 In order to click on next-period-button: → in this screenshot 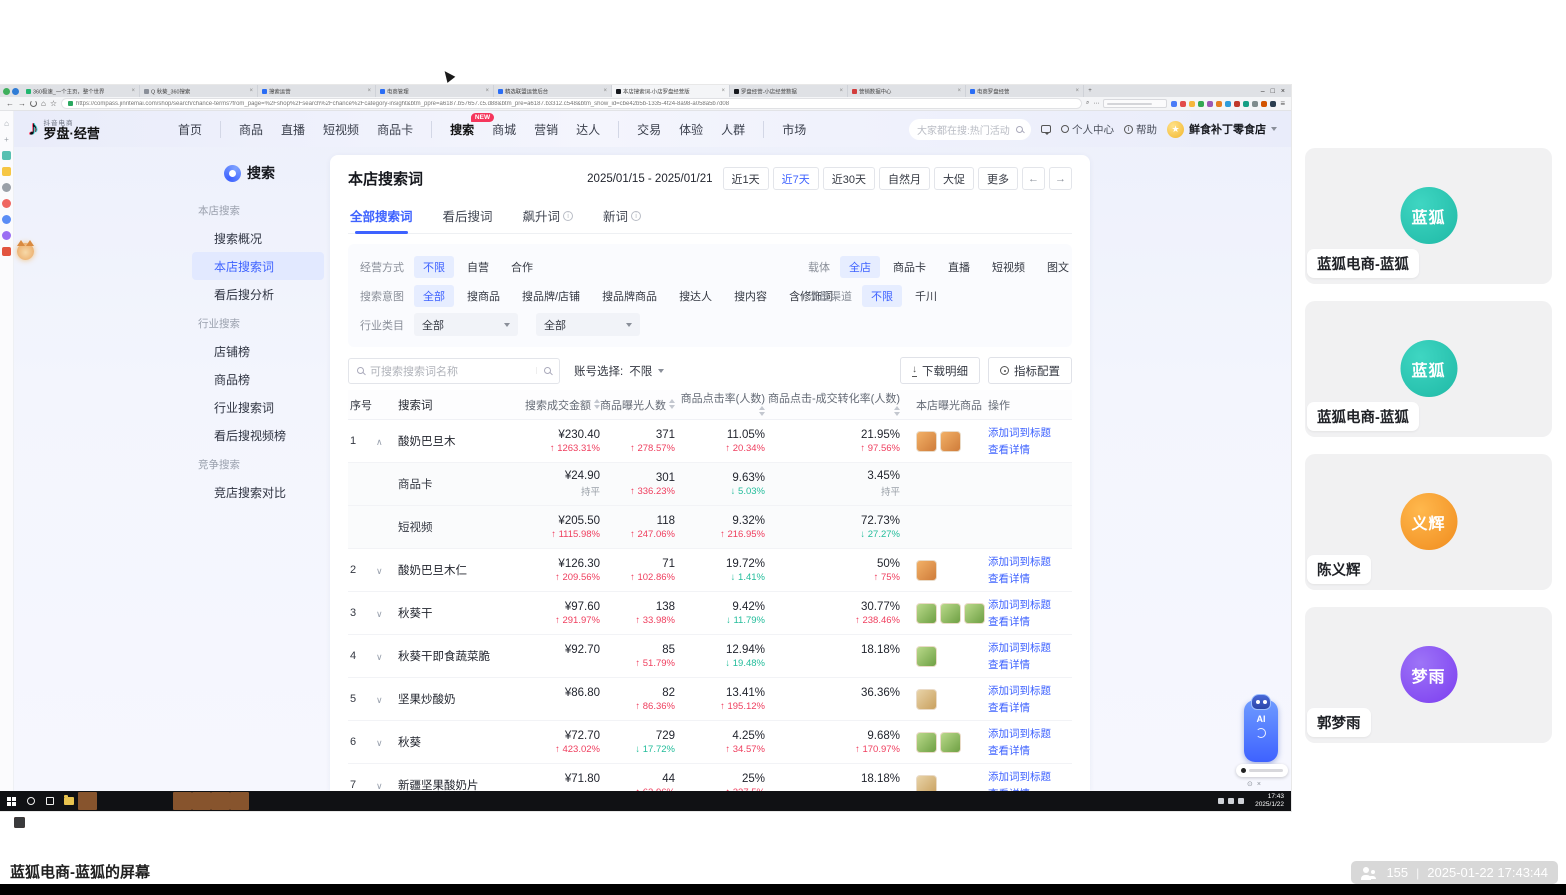, I will do `click(1060, 178)`.